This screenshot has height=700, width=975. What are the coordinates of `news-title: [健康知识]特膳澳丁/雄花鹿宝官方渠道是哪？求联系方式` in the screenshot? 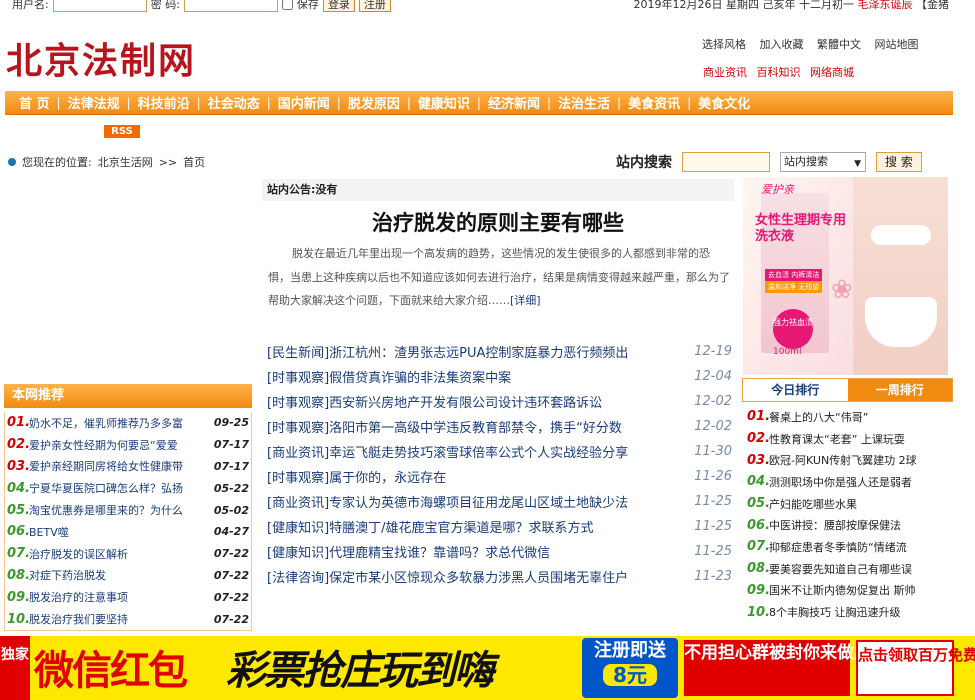 It's located at (430, 526).